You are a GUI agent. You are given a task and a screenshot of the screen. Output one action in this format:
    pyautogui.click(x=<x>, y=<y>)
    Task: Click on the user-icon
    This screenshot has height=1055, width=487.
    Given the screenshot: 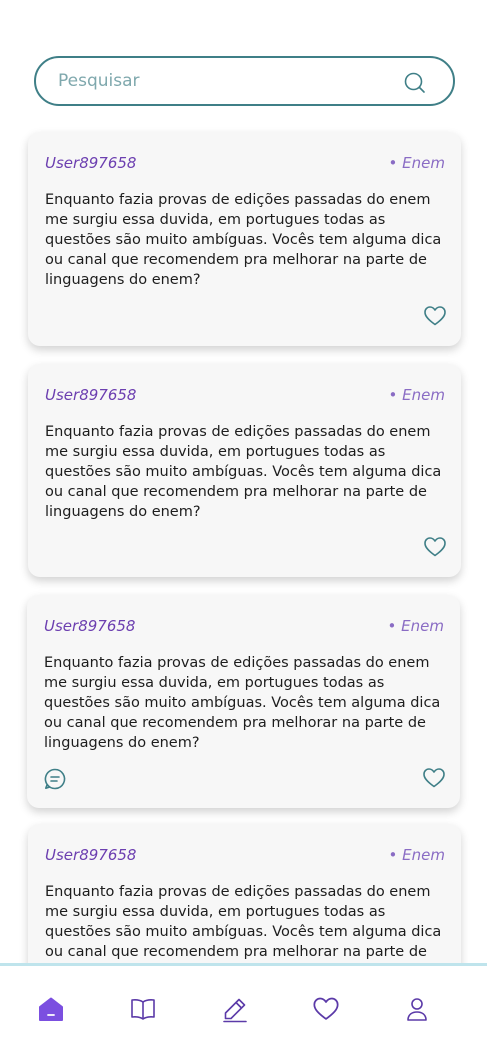 What is the action you would take?
    pyautogui.click(x=417, y=1009)
    